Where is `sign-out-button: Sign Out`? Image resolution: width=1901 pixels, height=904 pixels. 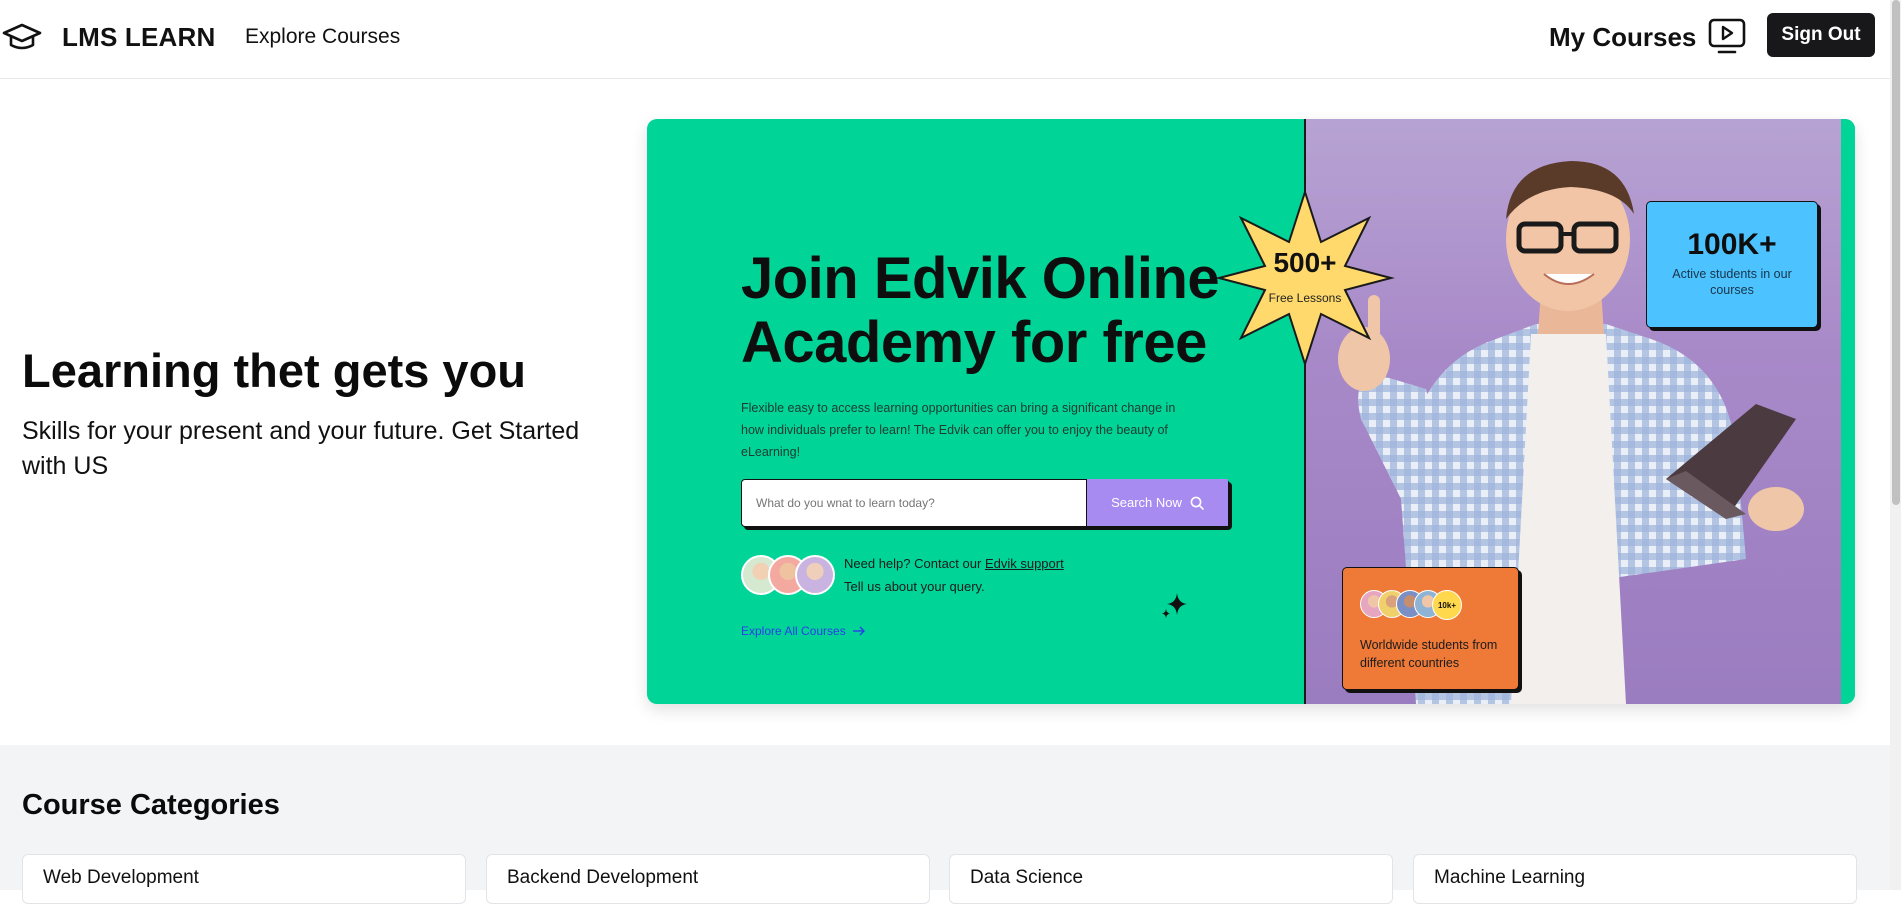 sign-out-button: Sign Out is located at coordinates (1821, 35).